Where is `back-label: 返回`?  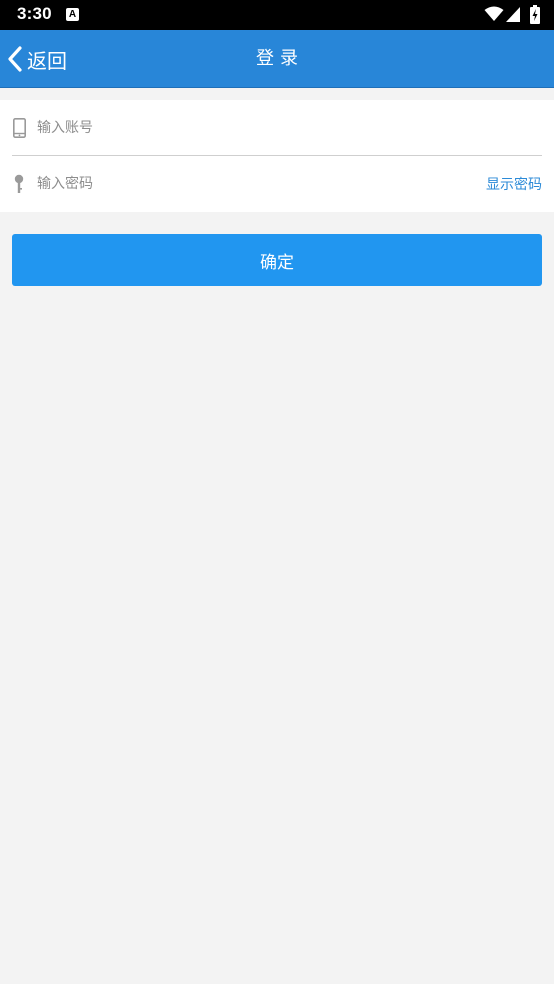
back-label: 返回 is located at coordinates (47, 60).